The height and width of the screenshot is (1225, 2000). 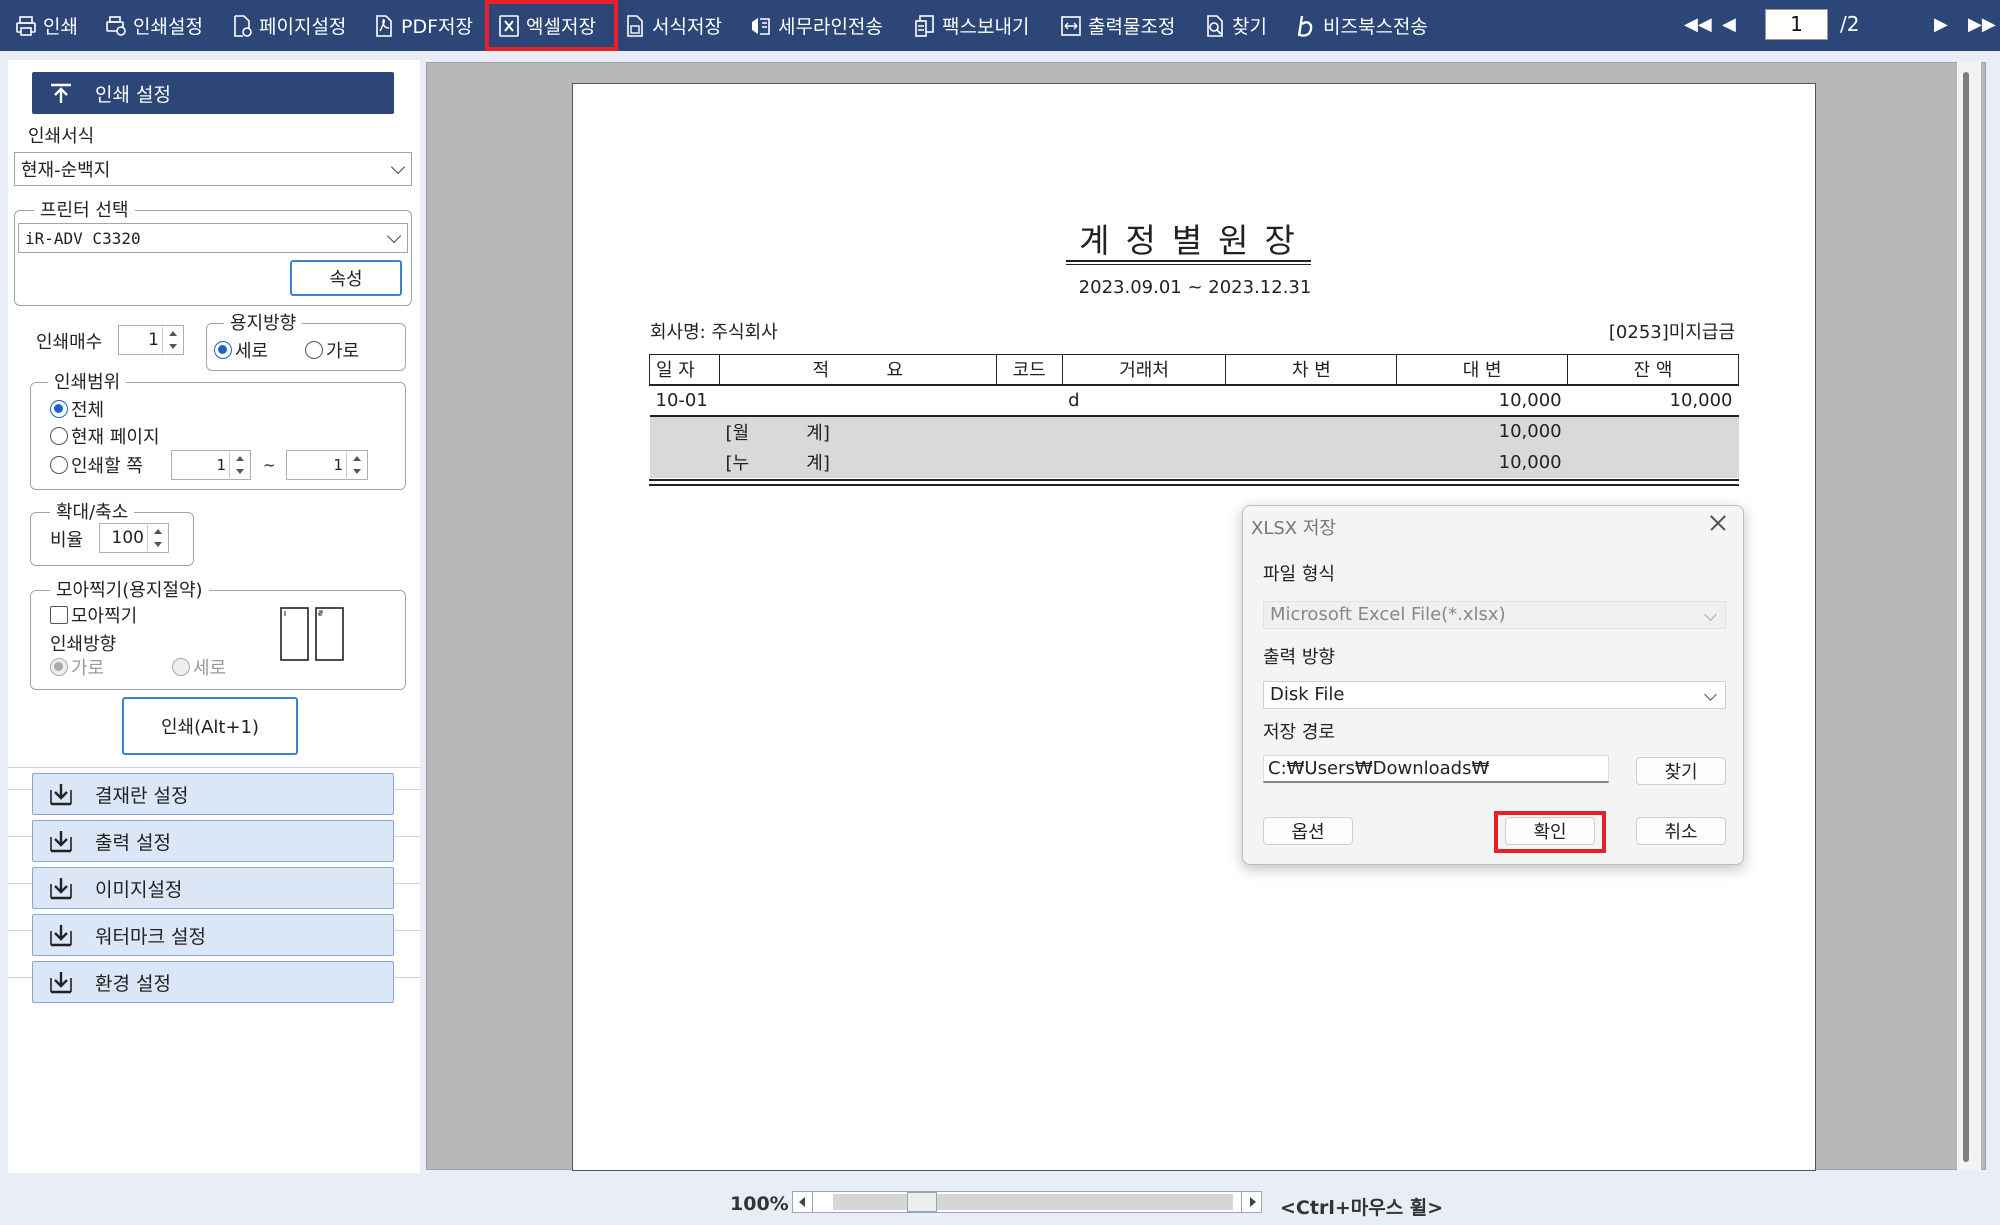 I want to click on toolbar-fax-button: 팩스보내기, so click(x=971, y=25).